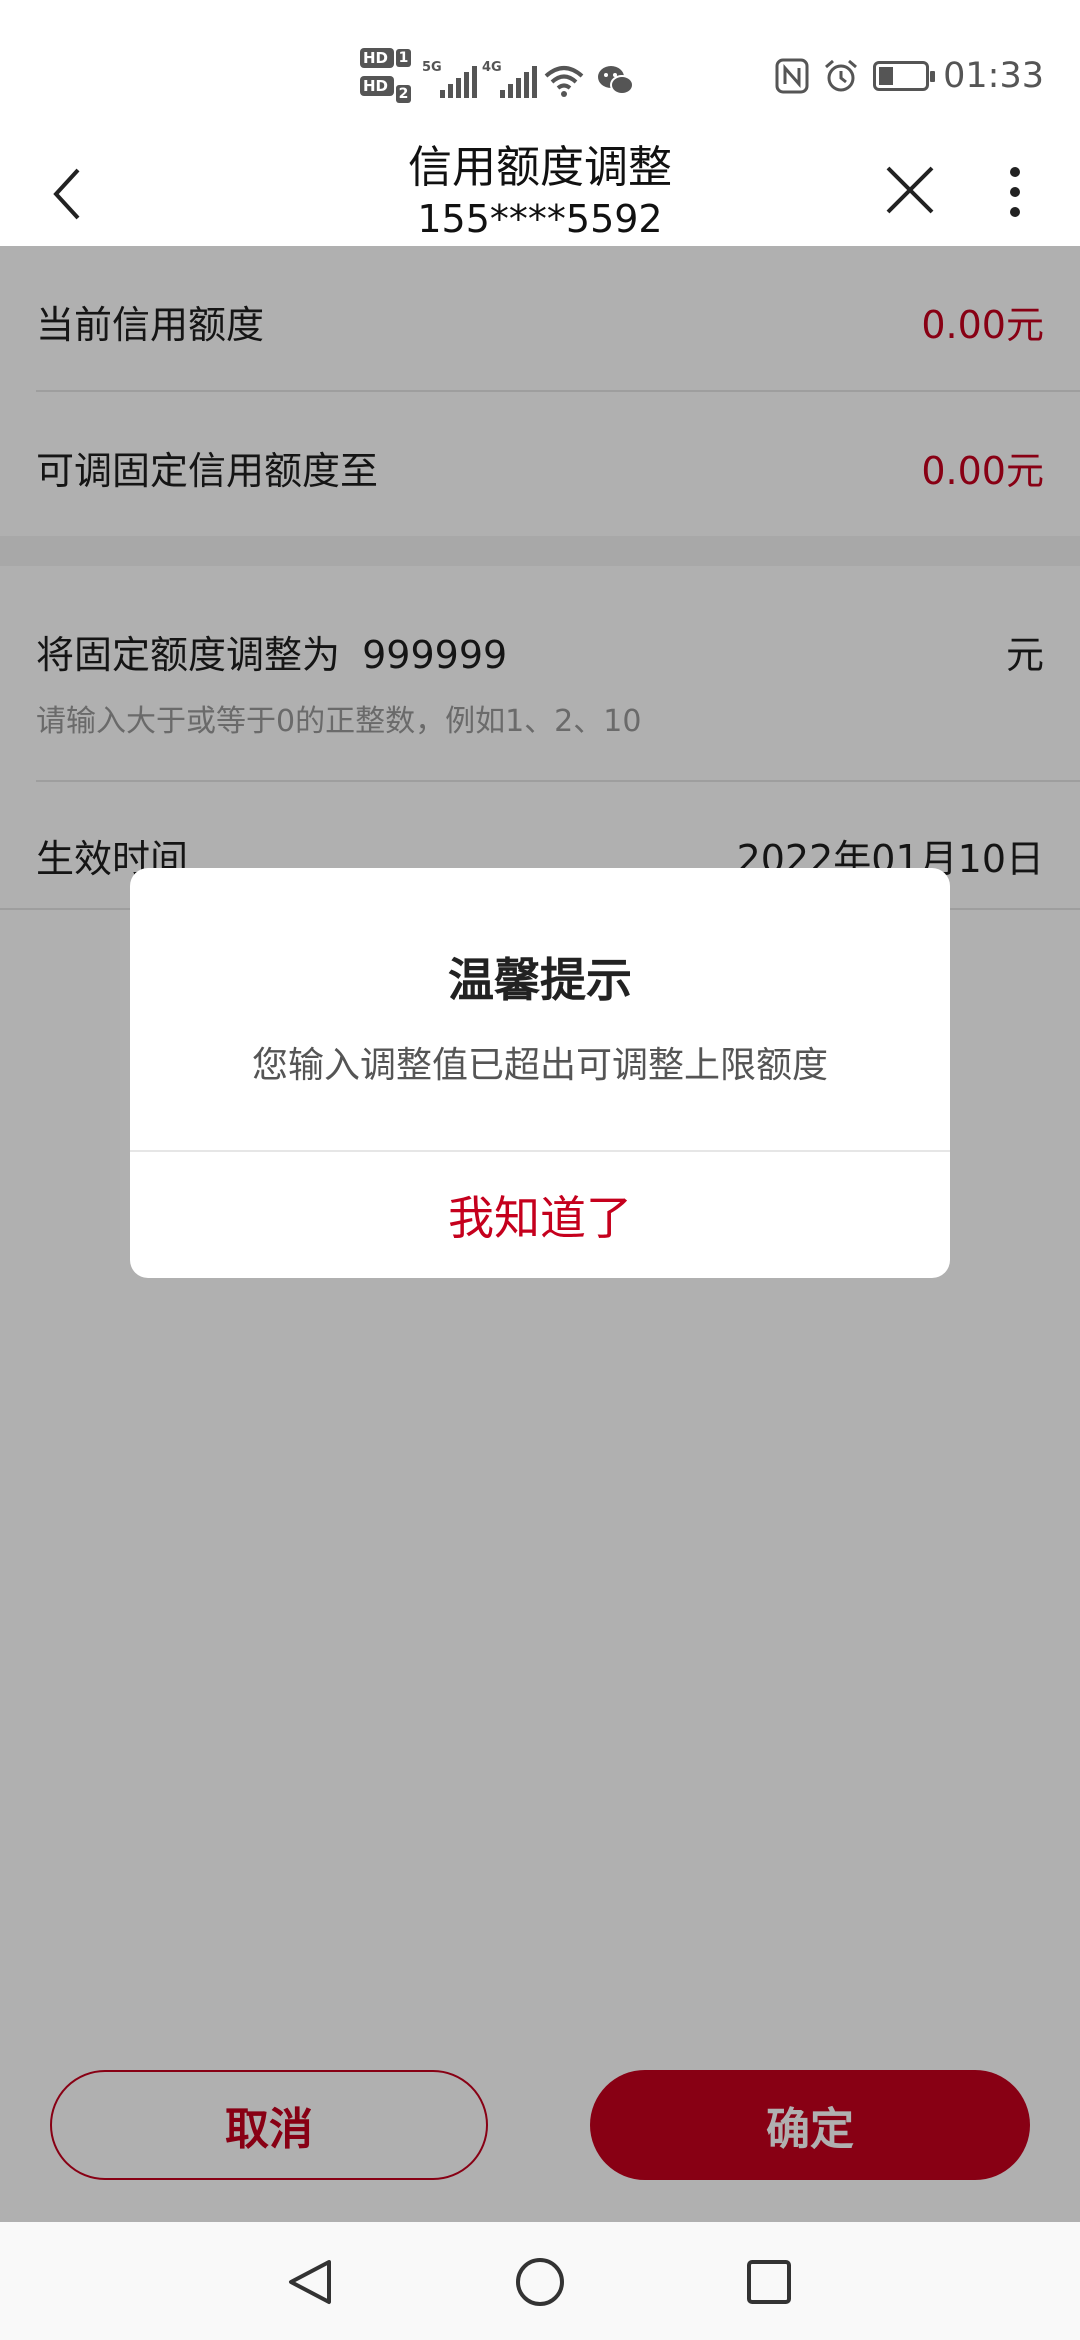 The width and height of the screenshot is (1080, 2340). I want to click on nav-back-icon, so click(310, 2282).